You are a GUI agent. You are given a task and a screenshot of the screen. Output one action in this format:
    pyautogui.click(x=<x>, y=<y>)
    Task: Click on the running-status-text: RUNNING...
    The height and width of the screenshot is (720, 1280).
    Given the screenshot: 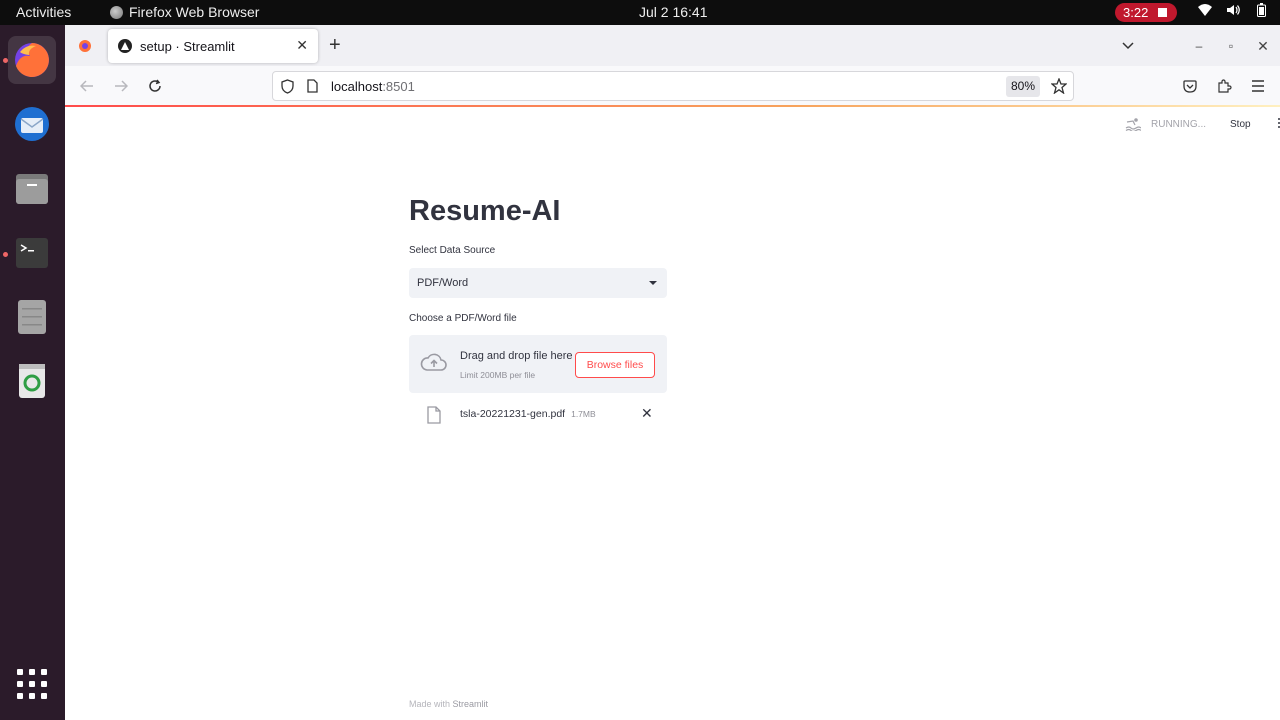 What is the action you would take?
    pyautogui.click(x=1178, y=124)
    